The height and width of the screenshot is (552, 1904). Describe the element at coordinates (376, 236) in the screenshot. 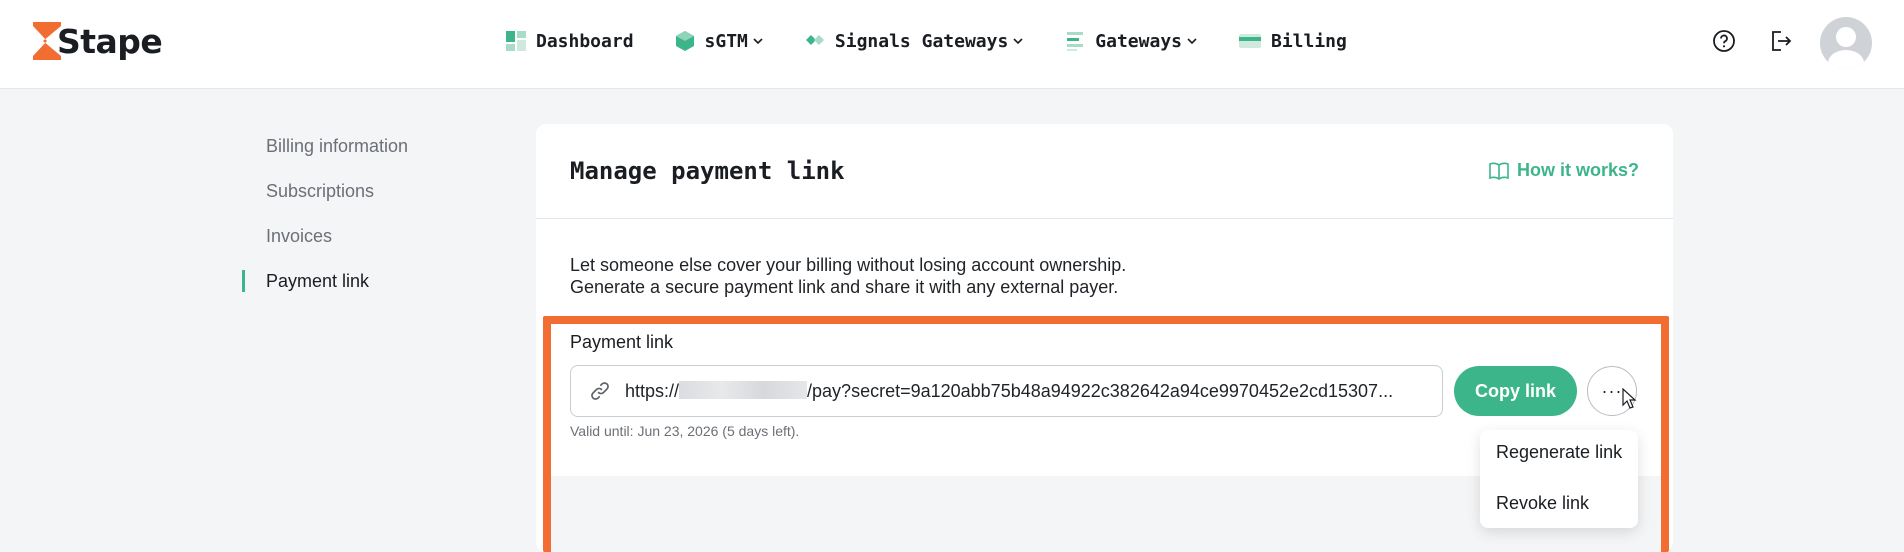

I see `sidebar-item-invoices: Invoices` at that location.